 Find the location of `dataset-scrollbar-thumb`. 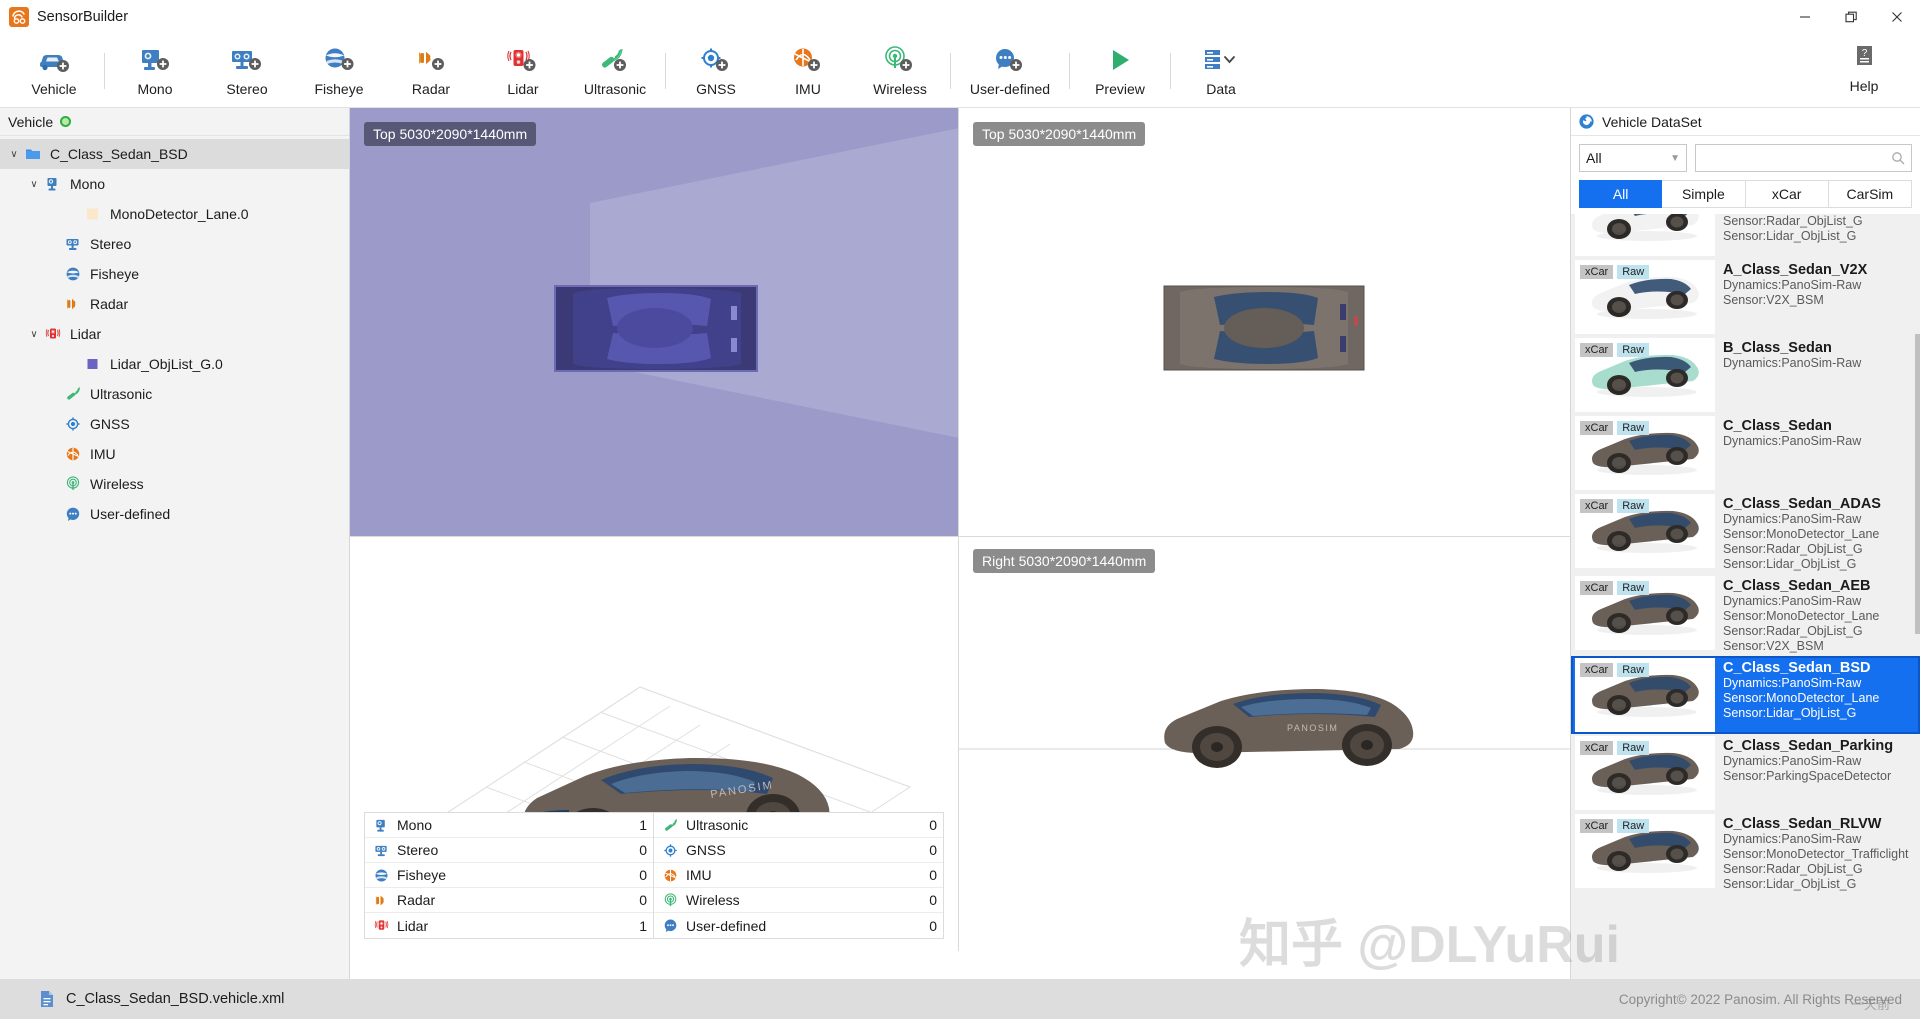

dataset-scrollbar-thumb is located at coordinates (1917, 484).